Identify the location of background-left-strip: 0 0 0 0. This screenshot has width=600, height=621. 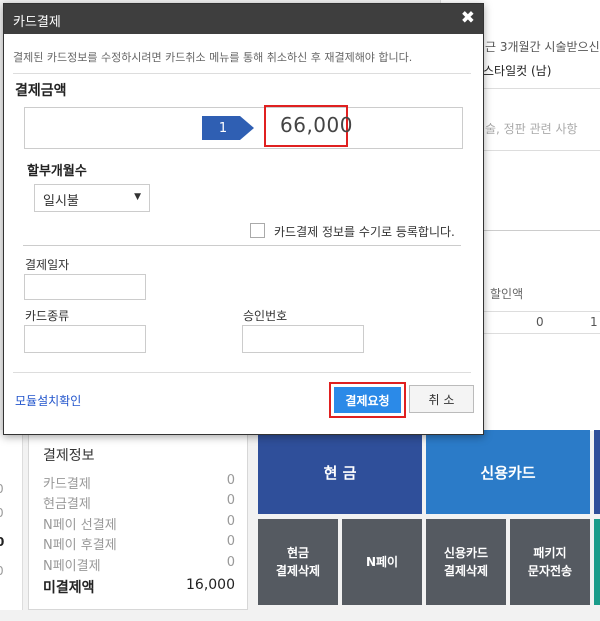
(11, 520).